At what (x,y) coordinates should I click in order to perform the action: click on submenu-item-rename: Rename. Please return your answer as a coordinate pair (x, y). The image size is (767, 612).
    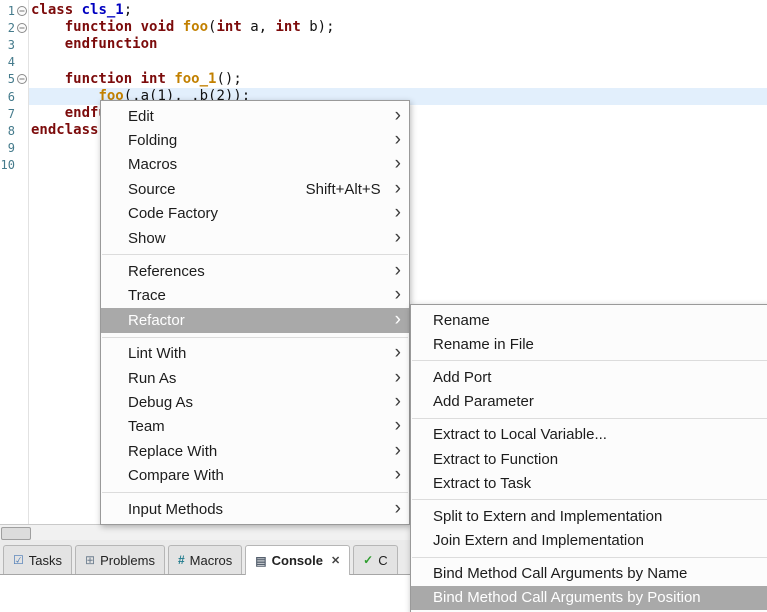
    Looking at the image, I should click on (589, 320).